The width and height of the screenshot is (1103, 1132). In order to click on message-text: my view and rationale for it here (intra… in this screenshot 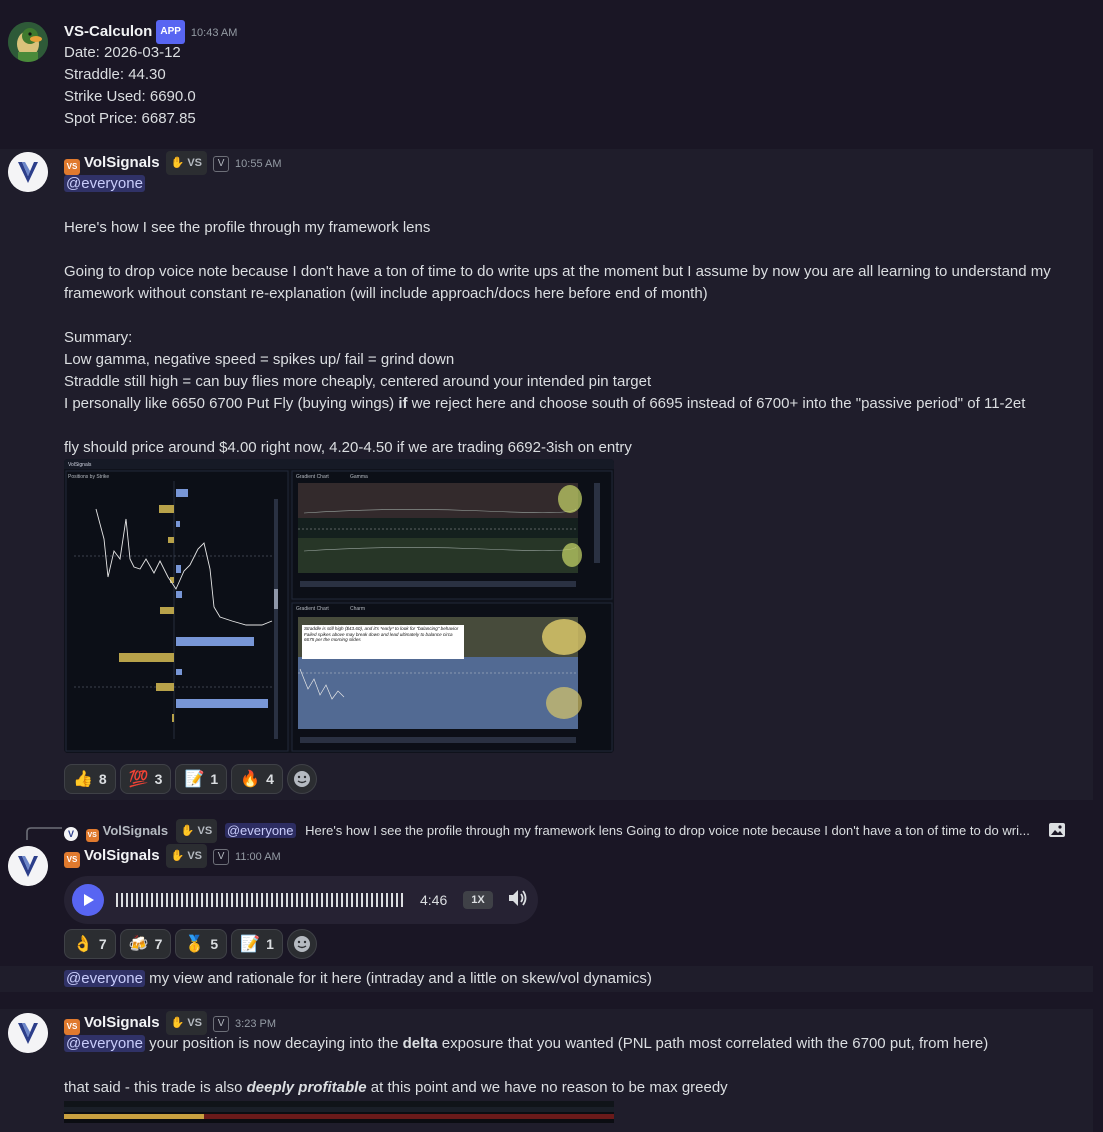, I will do `click(398, 978)`.